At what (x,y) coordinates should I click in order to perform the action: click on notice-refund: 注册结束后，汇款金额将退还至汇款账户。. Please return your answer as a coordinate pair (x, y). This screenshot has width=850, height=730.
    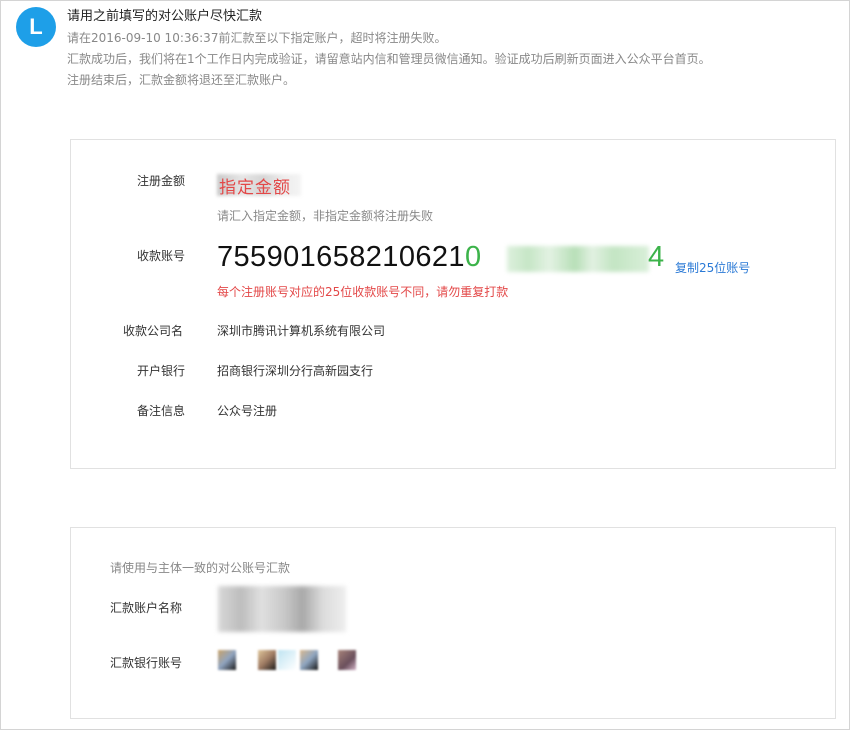
    Looking at the image, I should click on (181, 80).